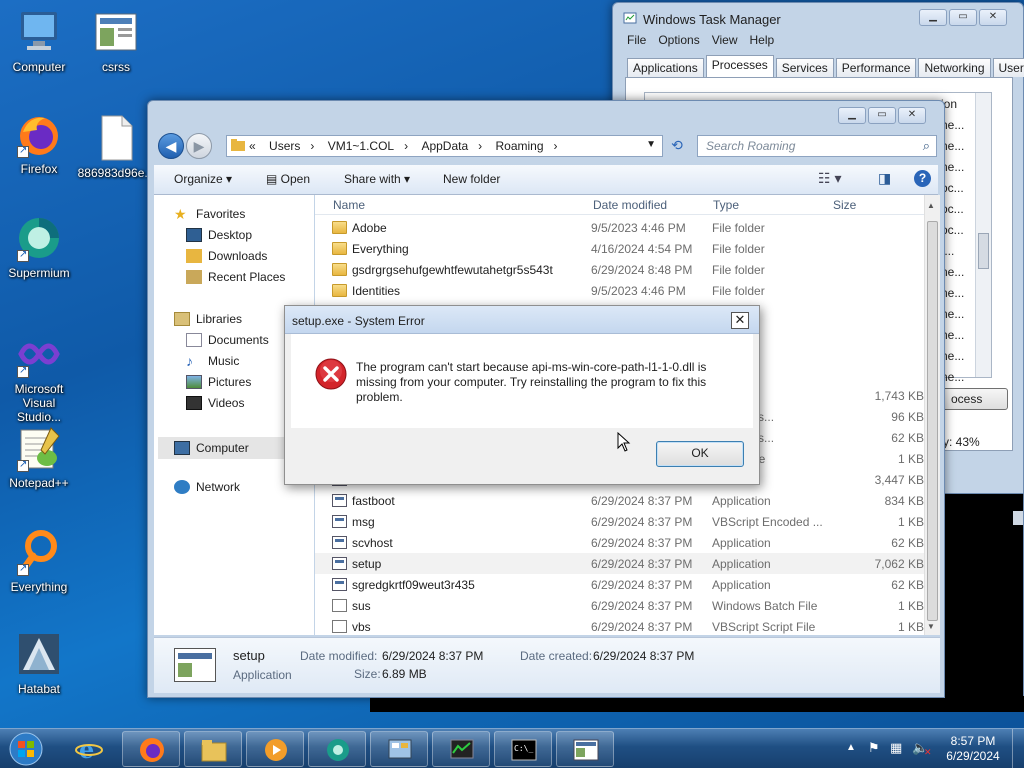 The image size is (1024, 768). I want to click on ok-button: OK, so click(700, 454).